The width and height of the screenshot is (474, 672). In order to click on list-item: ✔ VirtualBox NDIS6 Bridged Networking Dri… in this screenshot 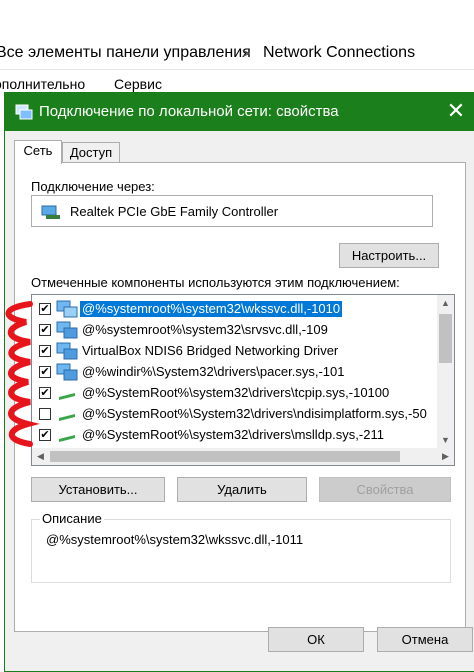, I will do `click(235, 351)`.